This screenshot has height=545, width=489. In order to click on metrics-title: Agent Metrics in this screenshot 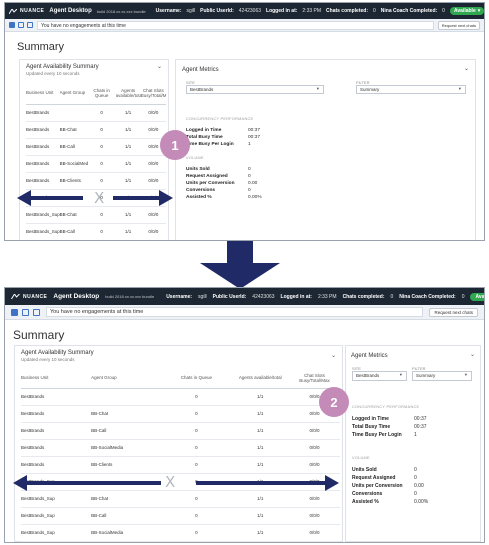, I will do `click(369, 356)`.